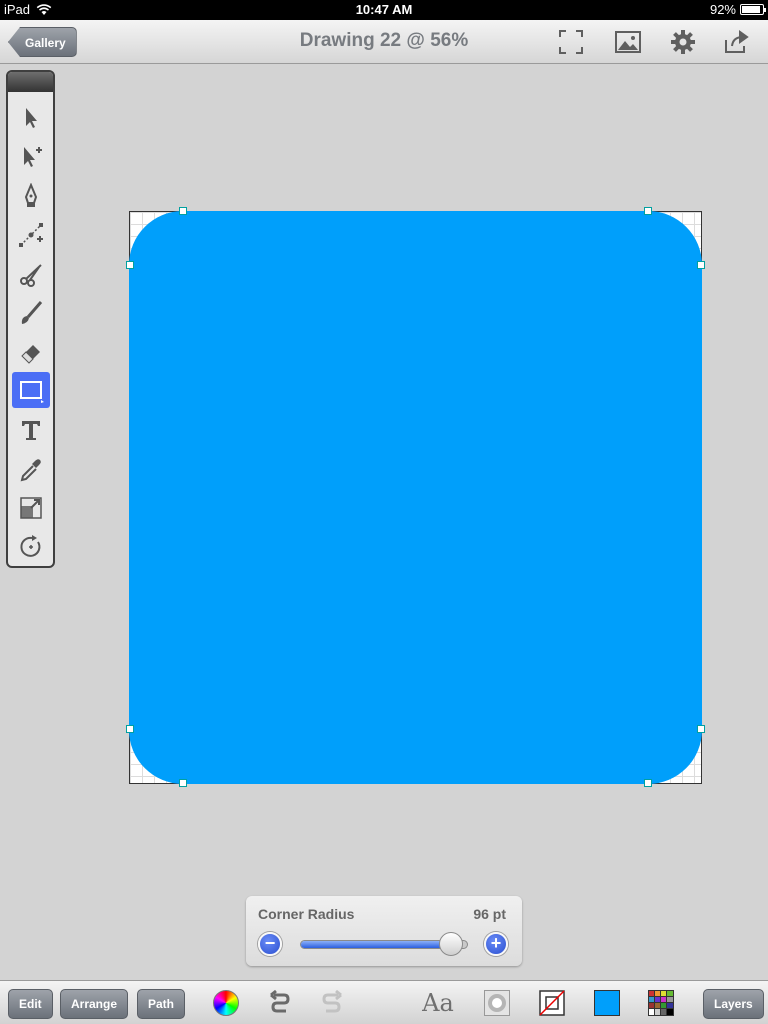  Describe the element at coordinates (628, 42) in the screenshot. I see `image-icon` at that location.